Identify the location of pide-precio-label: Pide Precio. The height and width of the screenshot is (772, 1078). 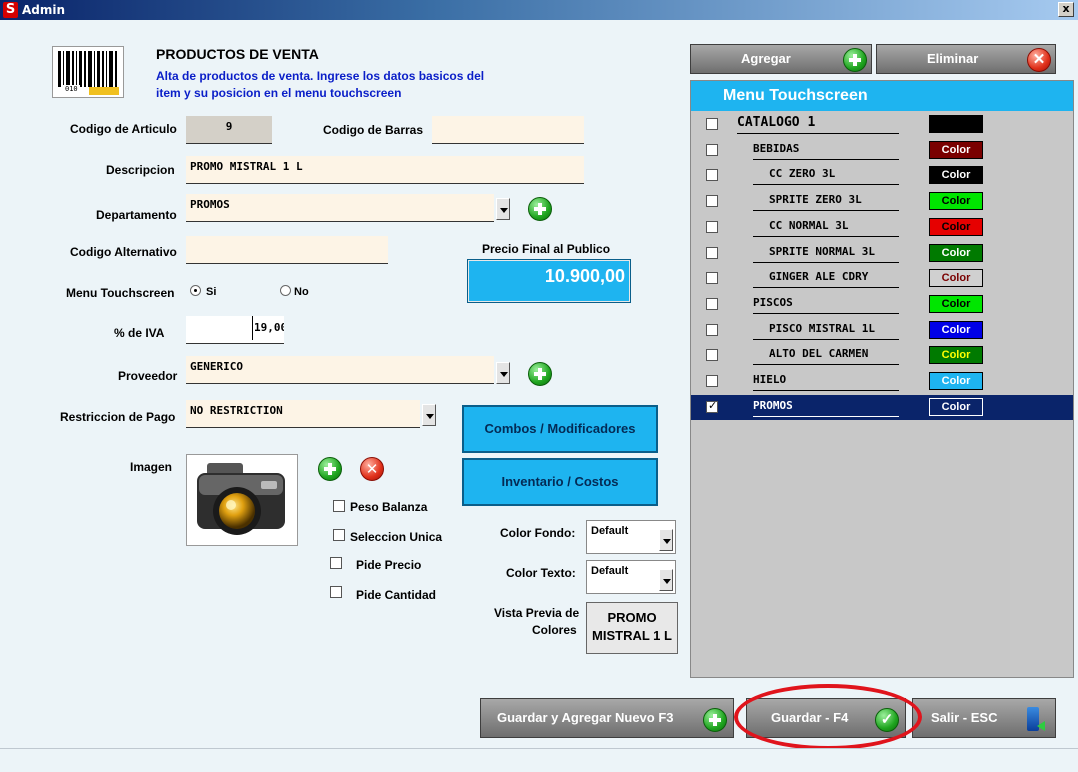
(389, 565).